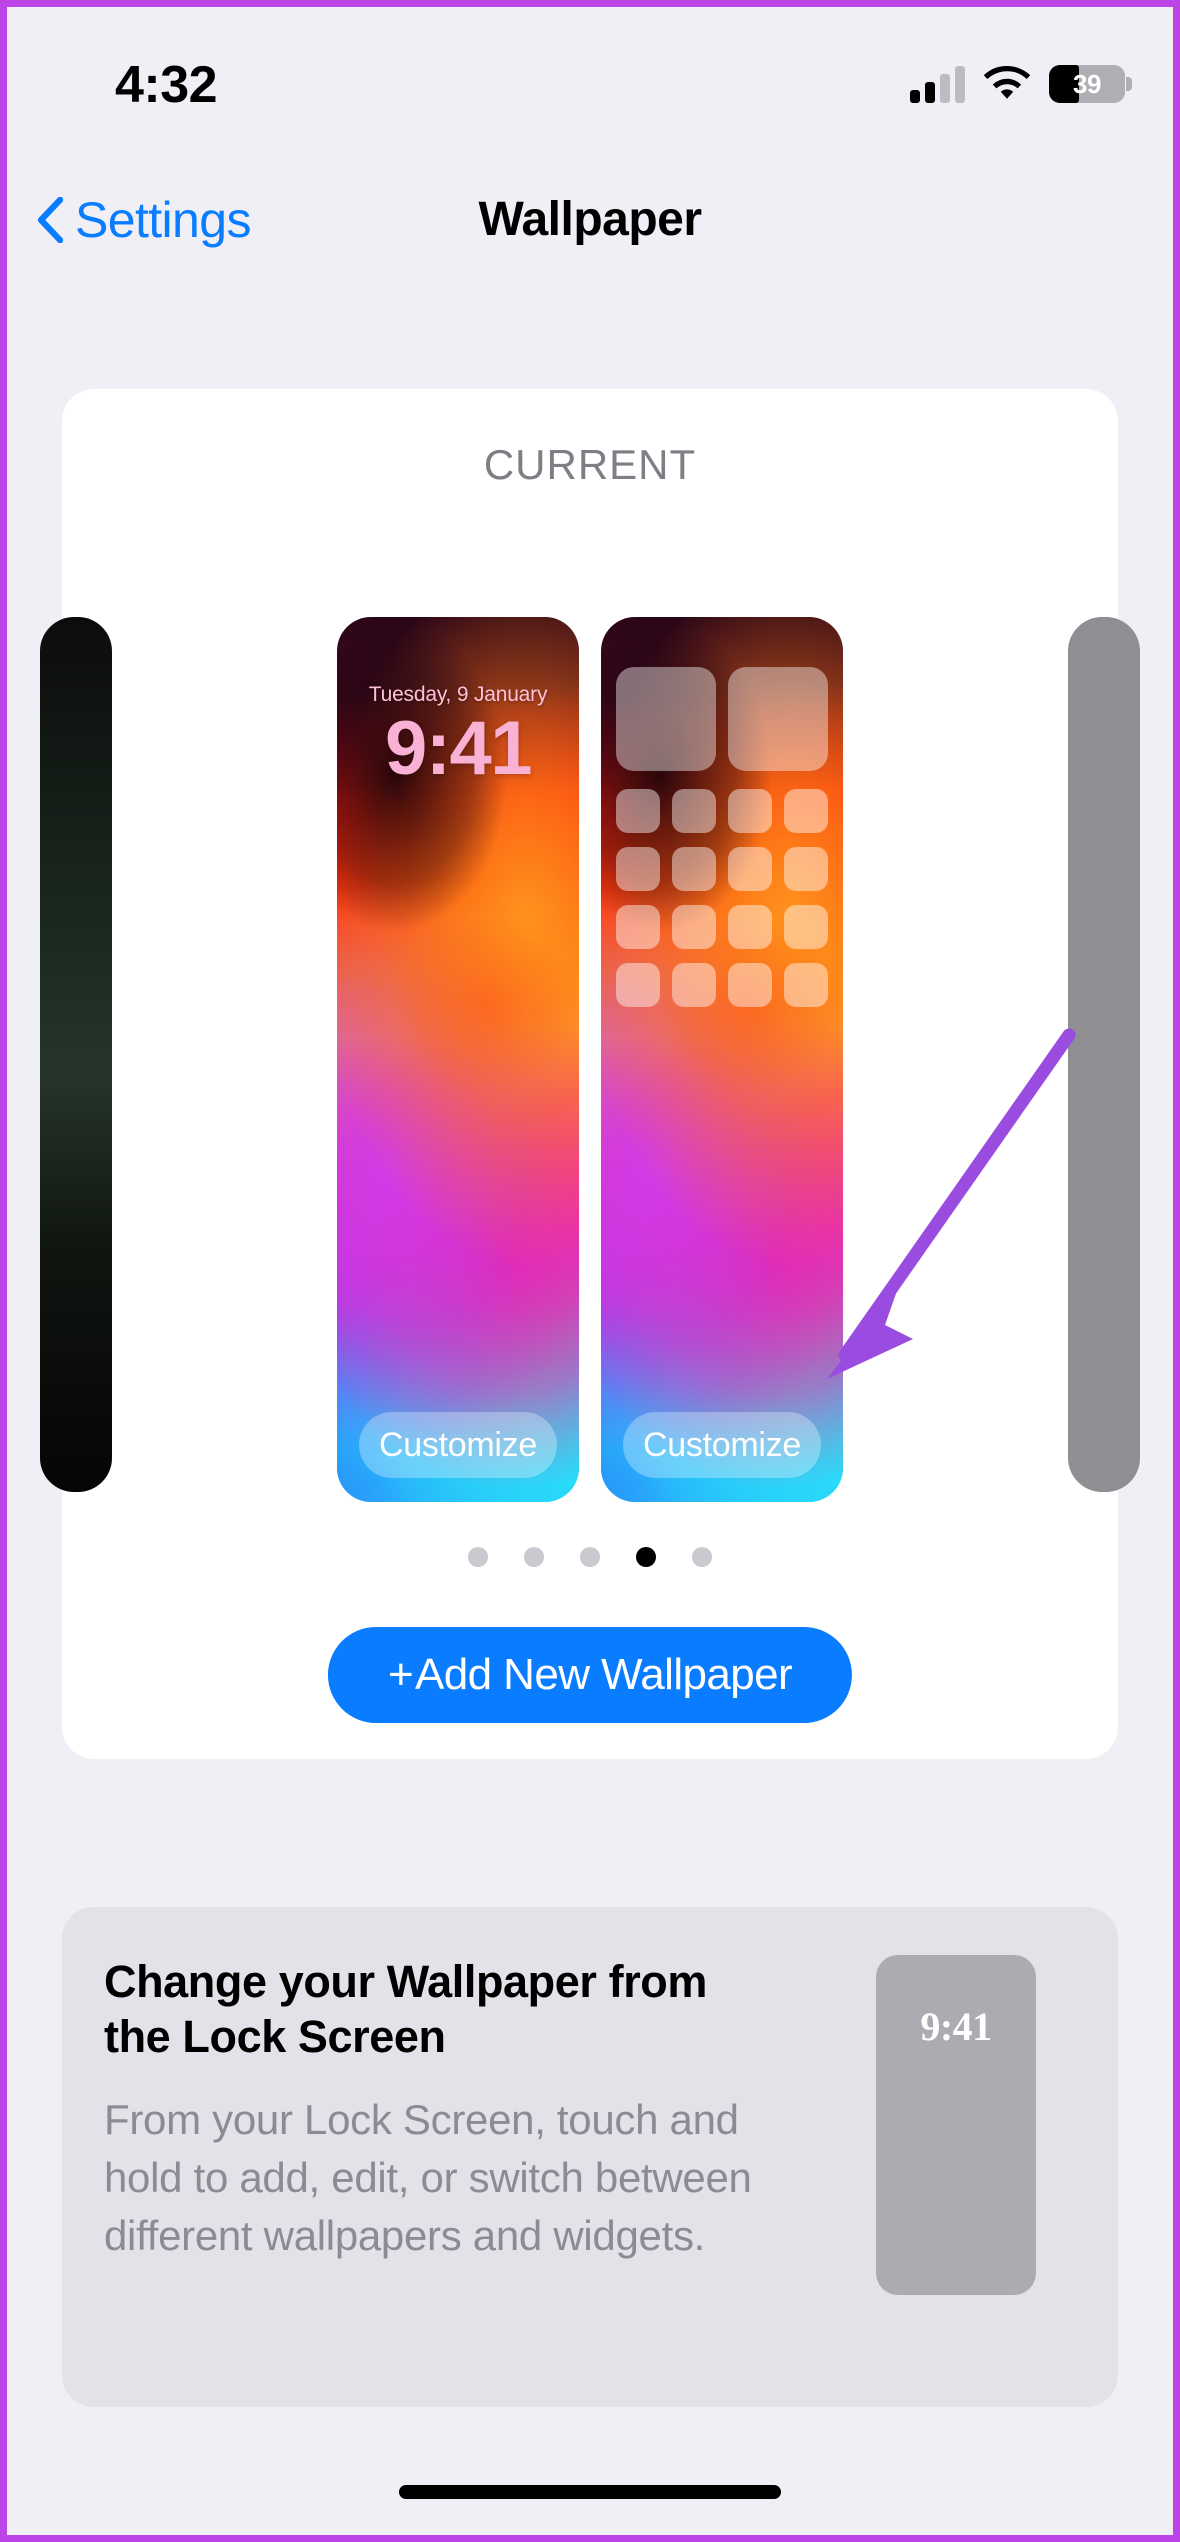 The height and width of the screenshot is (2542, 1180). What do you see at coordinates (458, 748) in the screenshot?
I see `lock-screen-time: 9:41` at bounding box center [458, 748].